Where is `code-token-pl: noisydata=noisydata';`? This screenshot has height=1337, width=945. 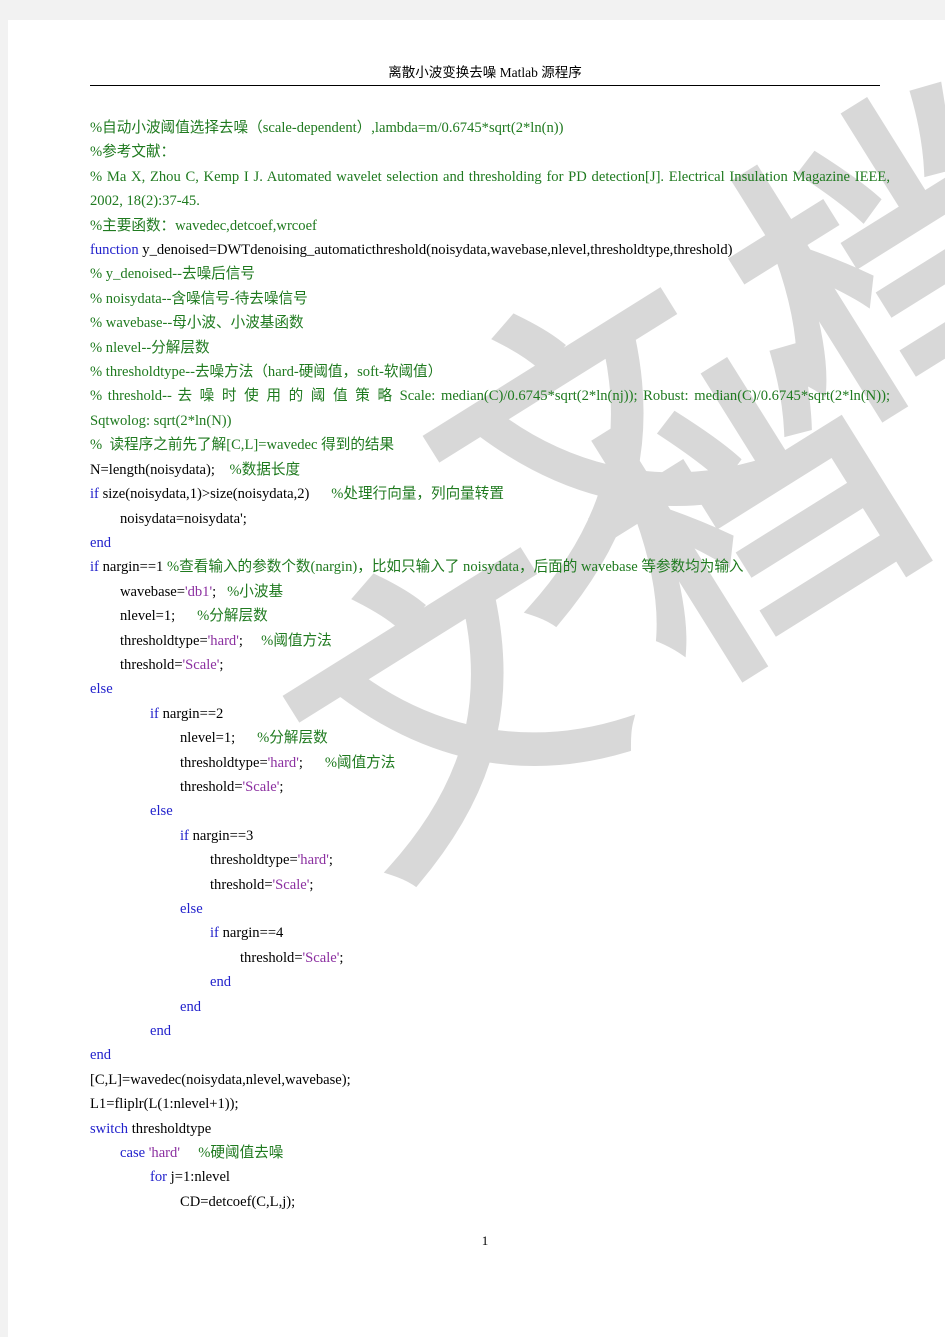 code-token-pl: noisydata=noisydata'; is located at coordinates (183, 518).